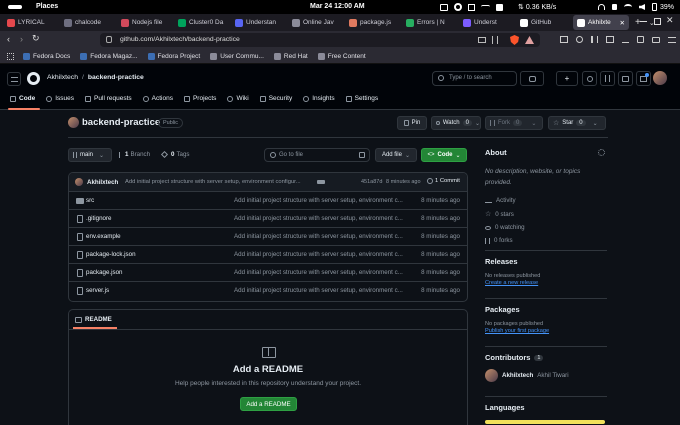 The image size is (680, 425). I want to click on dev-tray-icon, so click(499, 7).